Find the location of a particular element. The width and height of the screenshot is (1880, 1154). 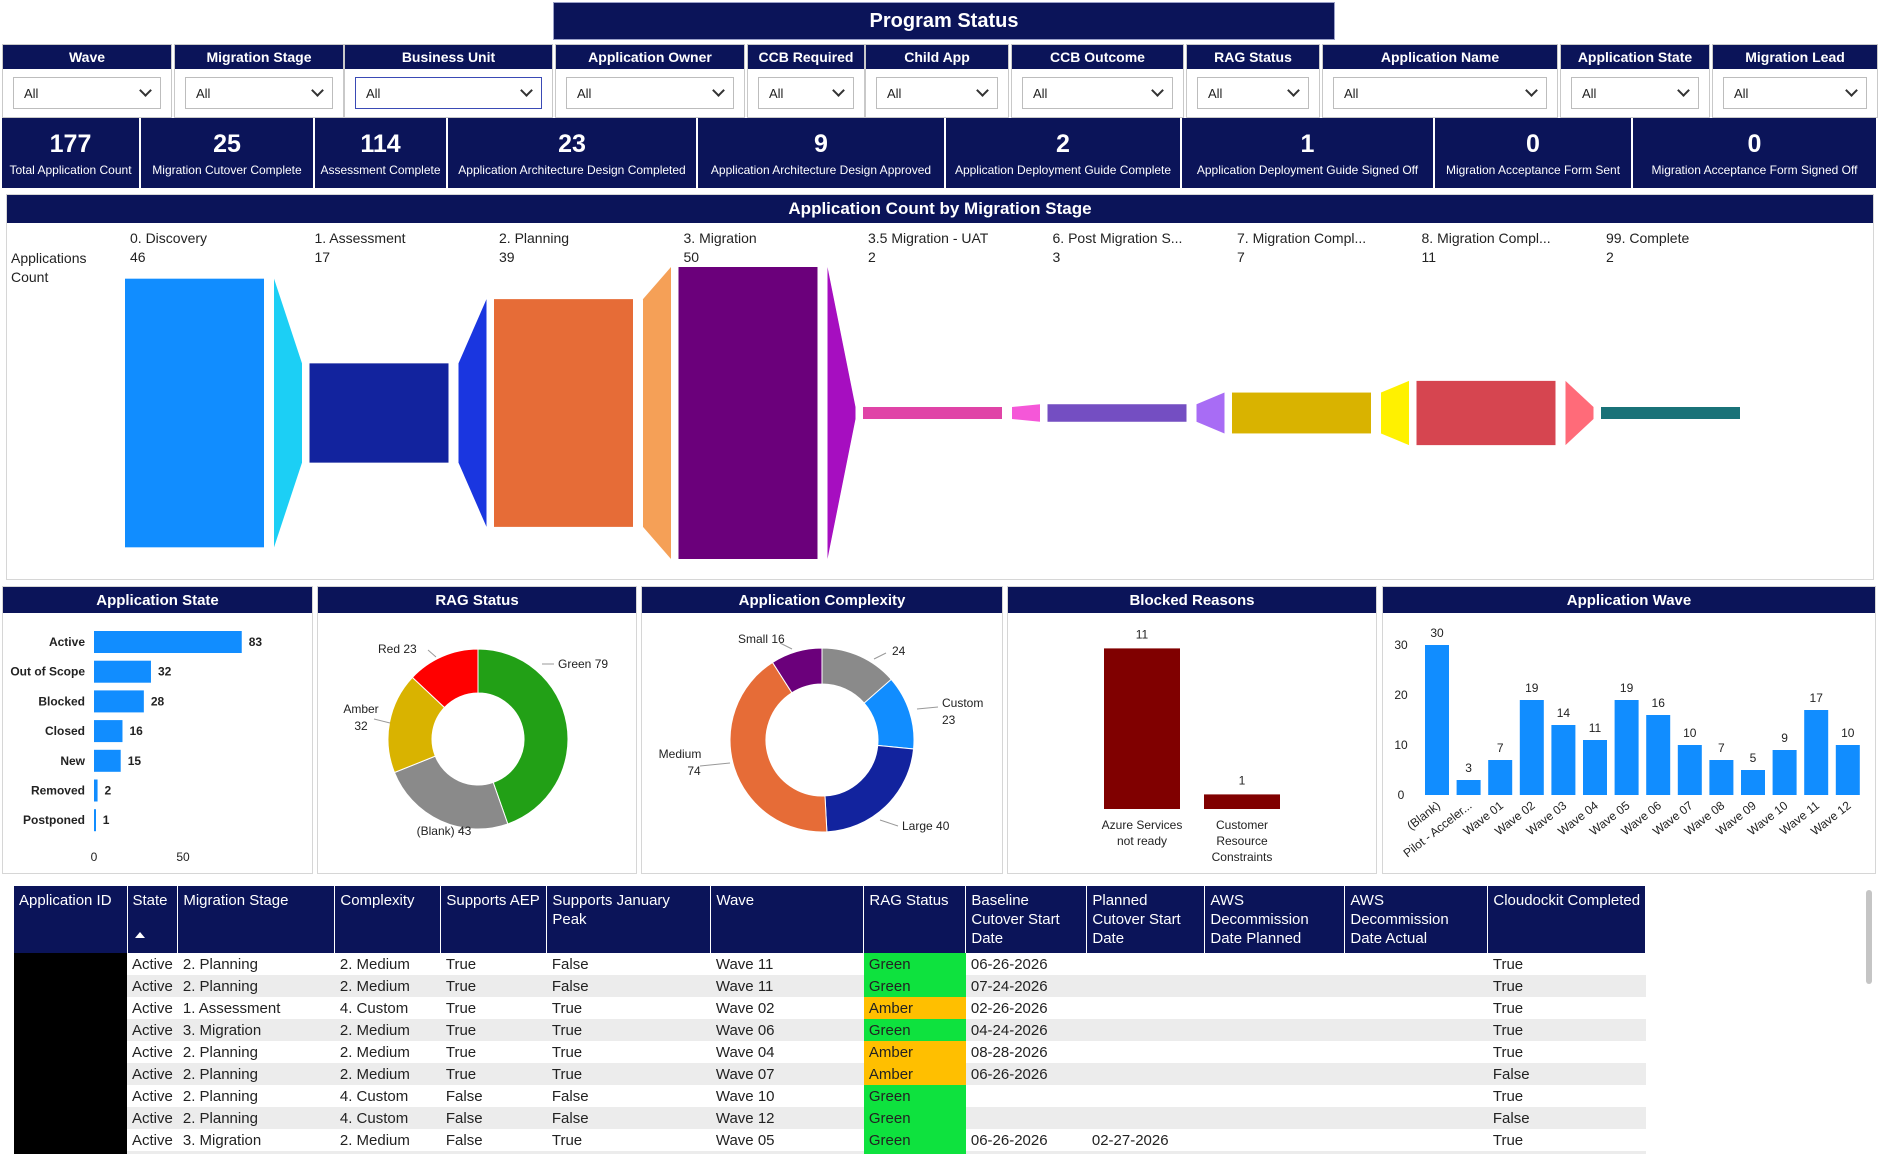

sort-ascending-icon is located at coordinates (140, 935).